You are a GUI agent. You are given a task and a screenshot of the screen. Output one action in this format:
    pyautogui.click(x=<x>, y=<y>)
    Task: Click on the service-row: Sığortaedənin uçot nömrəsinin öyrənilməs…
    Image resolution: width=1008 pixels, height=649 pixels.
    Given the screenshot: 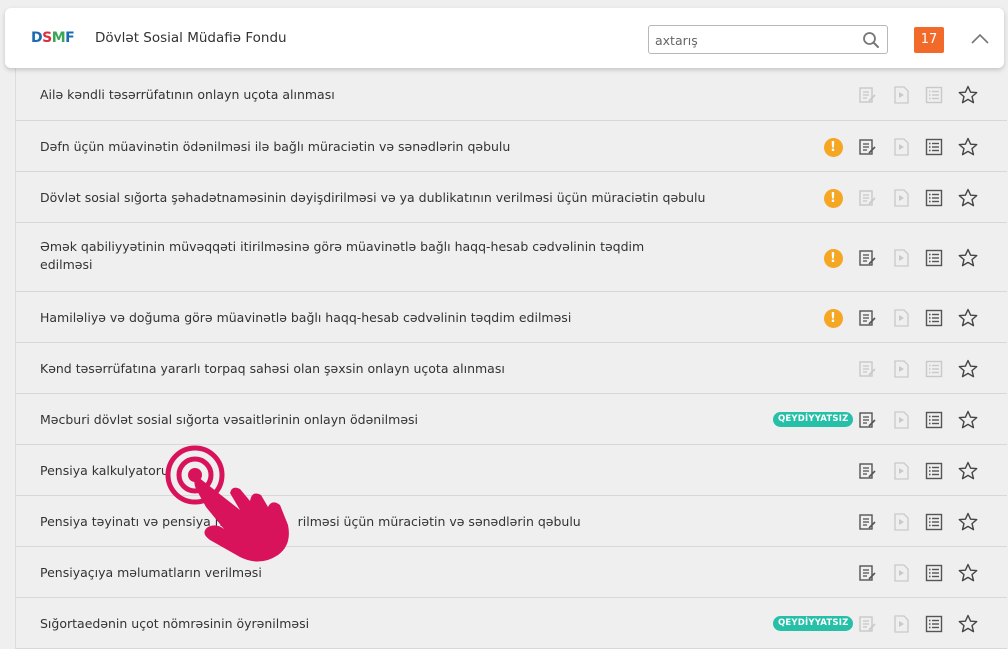 What is the action you would take?
    pyautogui.click(x=511, y=623)
    